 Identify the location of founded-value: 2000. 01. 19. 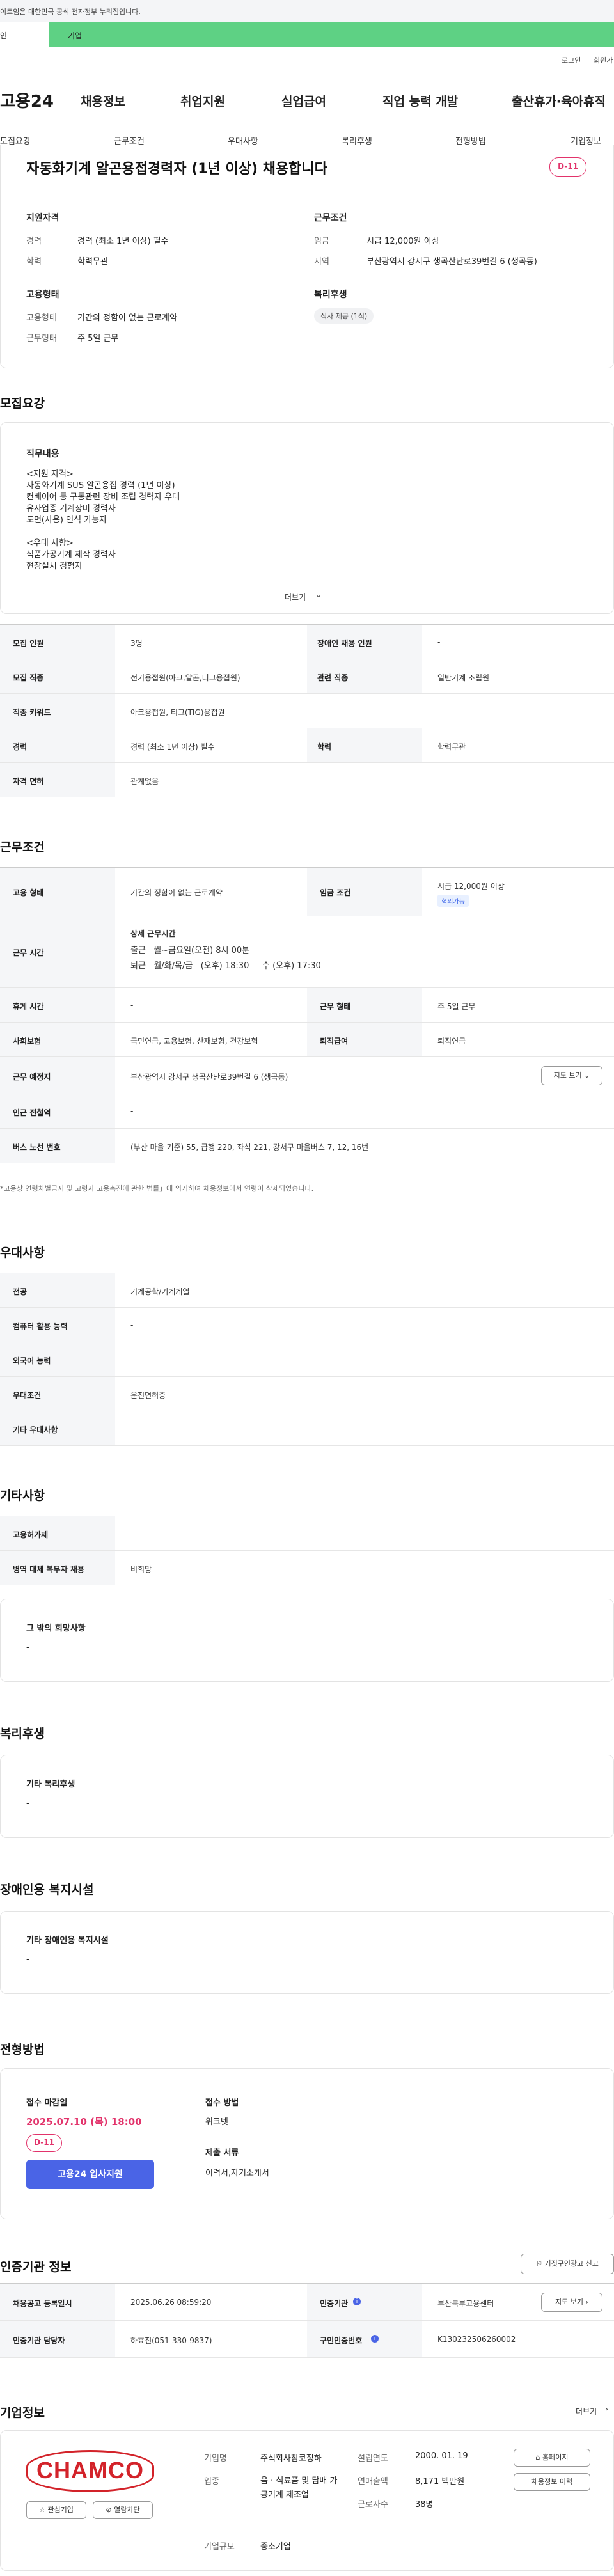
(441, 2456).